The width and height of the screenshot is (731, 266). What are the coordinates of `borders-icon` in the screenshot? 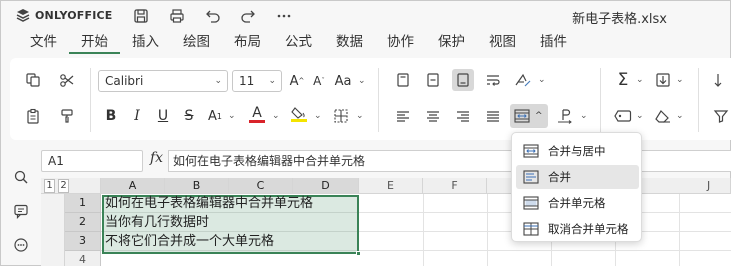 It's located at (341, 116).